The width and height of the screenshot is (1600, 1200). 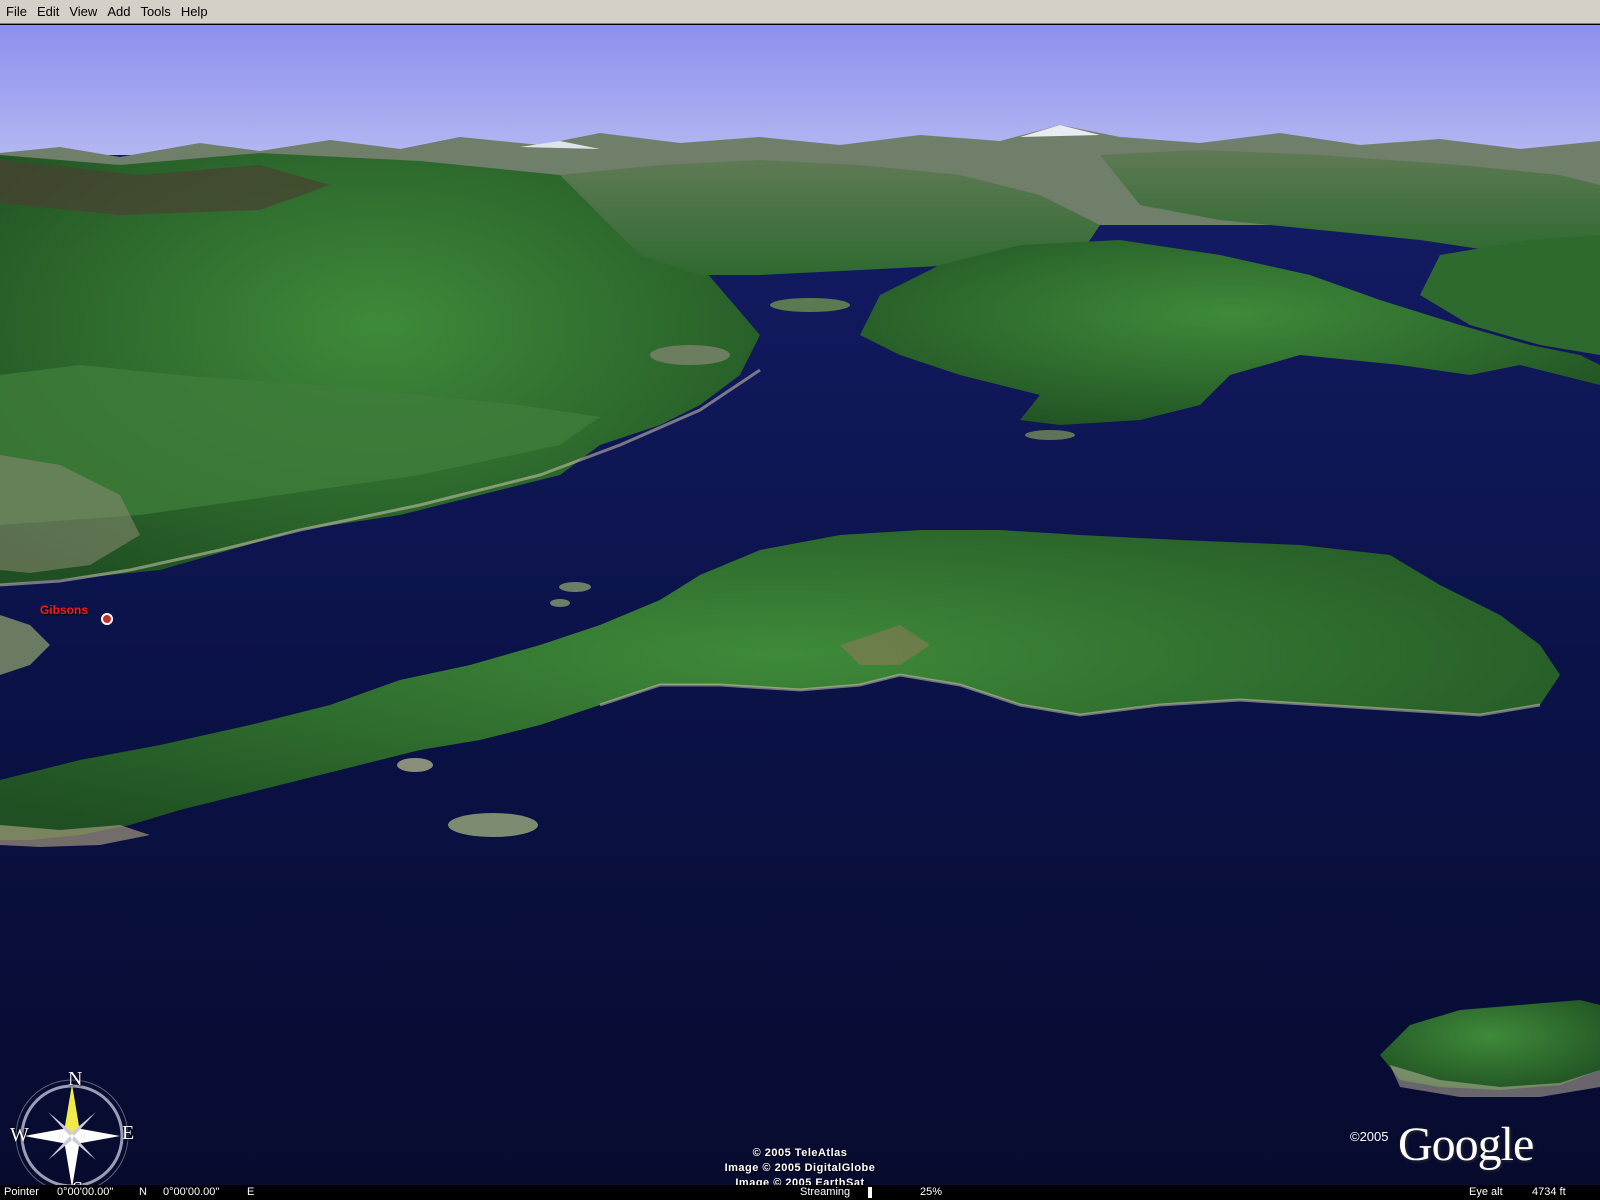 What do you see at coordinates (19, 1135) in the screenshot?
I see `compass-west-label: W` at bounding box center [19, 1135].